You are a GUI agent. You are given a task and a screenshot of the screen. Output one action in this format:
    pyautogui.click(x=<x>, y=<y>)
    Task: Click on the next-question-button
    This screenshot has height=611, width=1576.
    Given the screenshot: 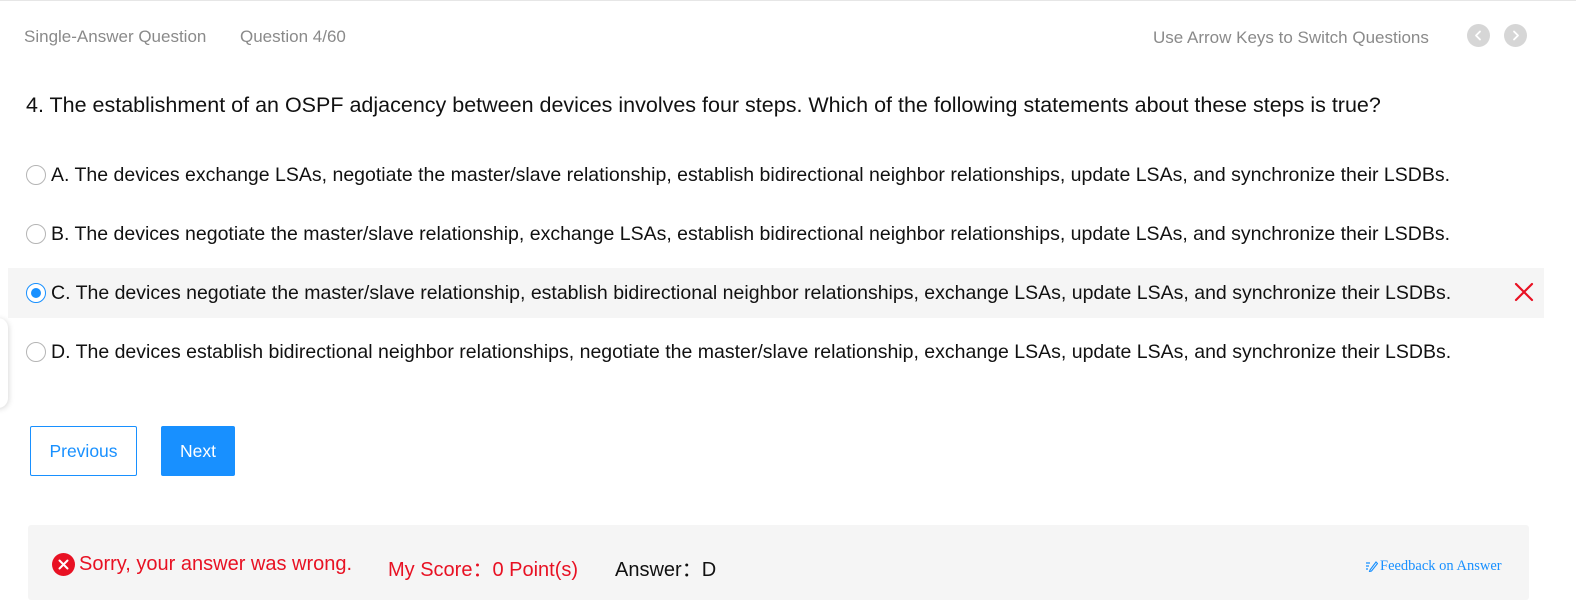 What is the action you would take?
    pyautogui.click(x=1515, y=35)
    